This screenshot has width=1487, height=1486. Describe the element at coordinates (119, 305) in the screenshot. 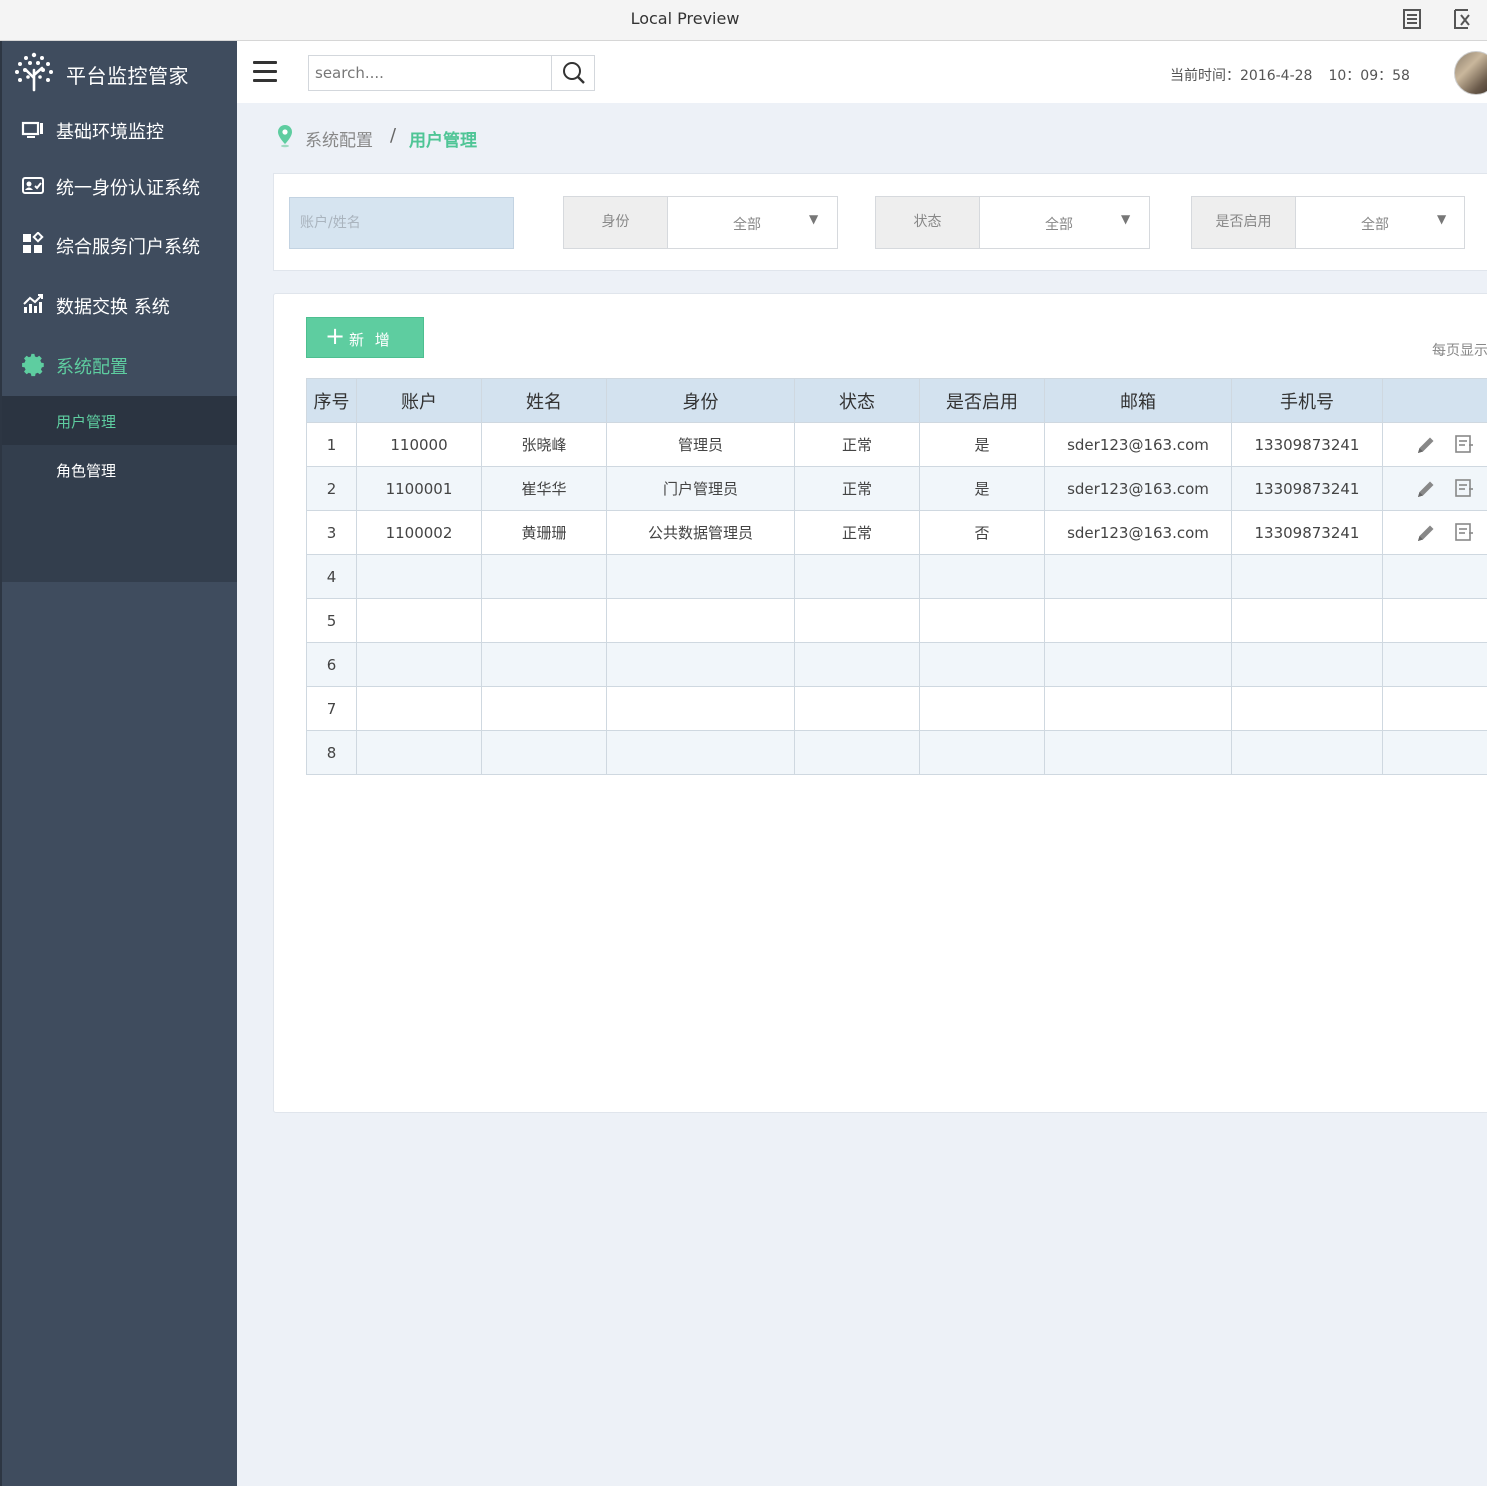

I see `sidebar-item-data-exchange: 数据交换 系统` at that location.